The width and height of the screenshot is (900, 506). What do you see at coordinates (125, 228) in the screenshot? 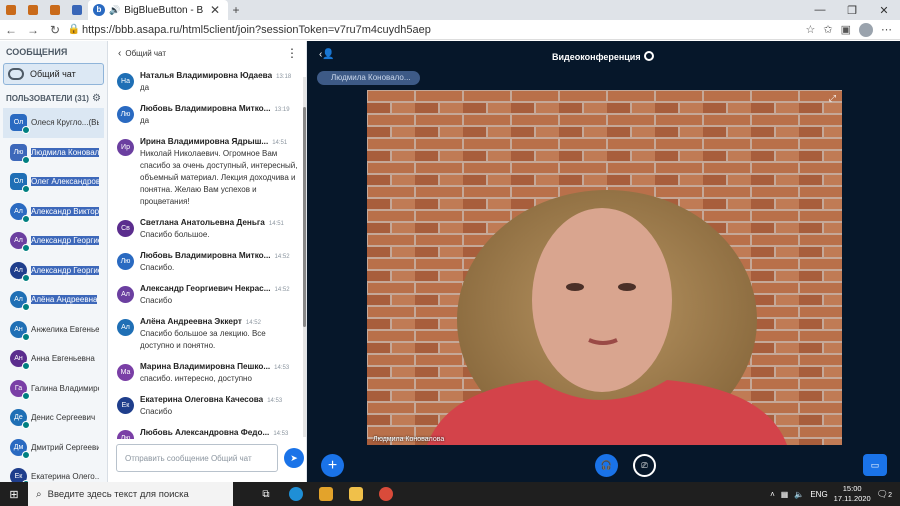
I see `avatar: Св` at bounding box center [125, 228].